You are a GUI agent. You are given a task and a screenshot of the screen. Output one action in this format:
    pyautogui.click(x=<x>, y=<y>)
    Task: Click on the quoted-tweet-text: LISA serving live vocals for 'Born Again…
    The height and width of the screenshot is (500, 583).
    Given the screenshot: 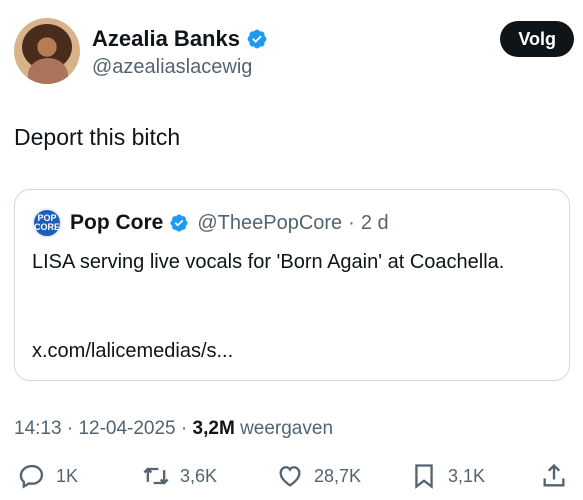 What is the action you would take?
    pyautogui.click(x=268, y=262)
    